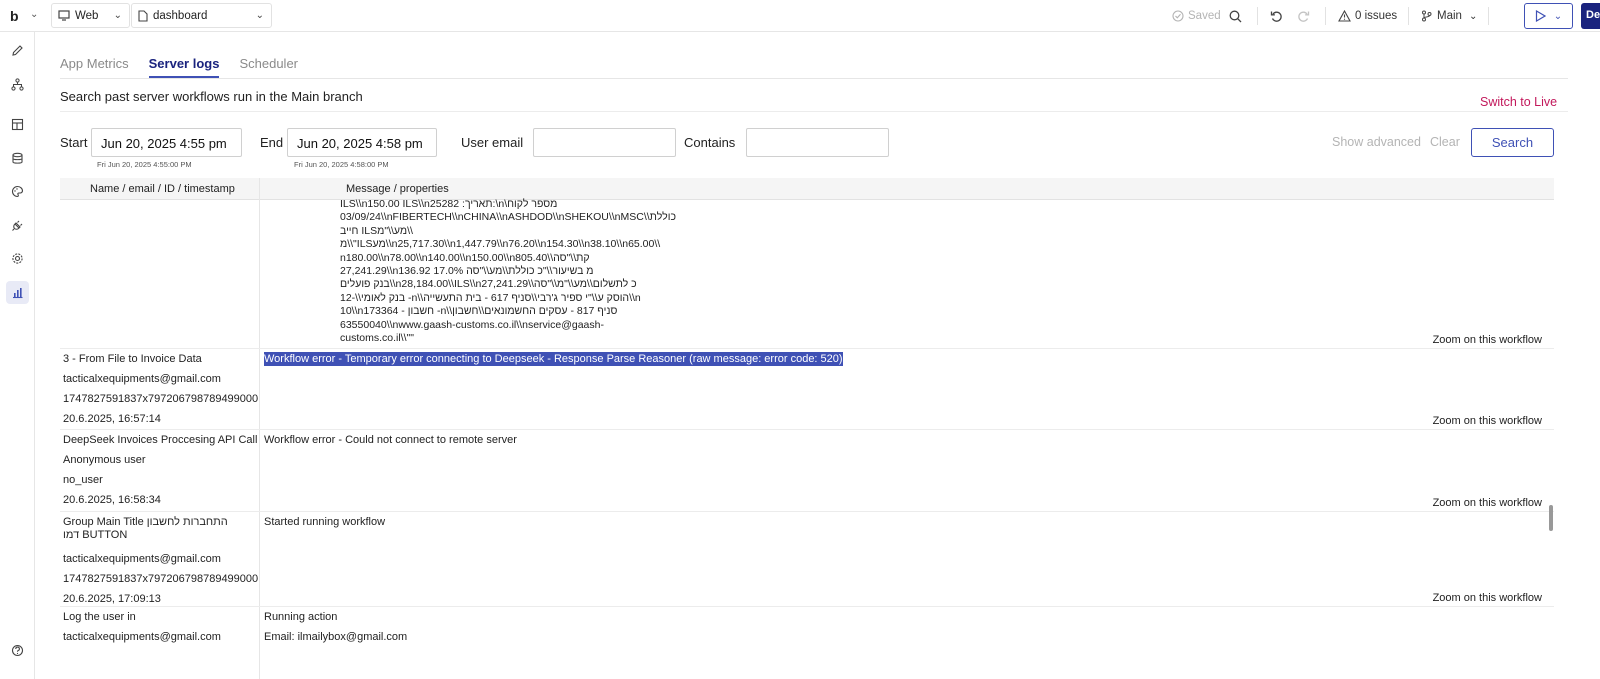  Describe the element at coordinates (87, 15) in the screenshot. I see `platform-label: Web` at that location.